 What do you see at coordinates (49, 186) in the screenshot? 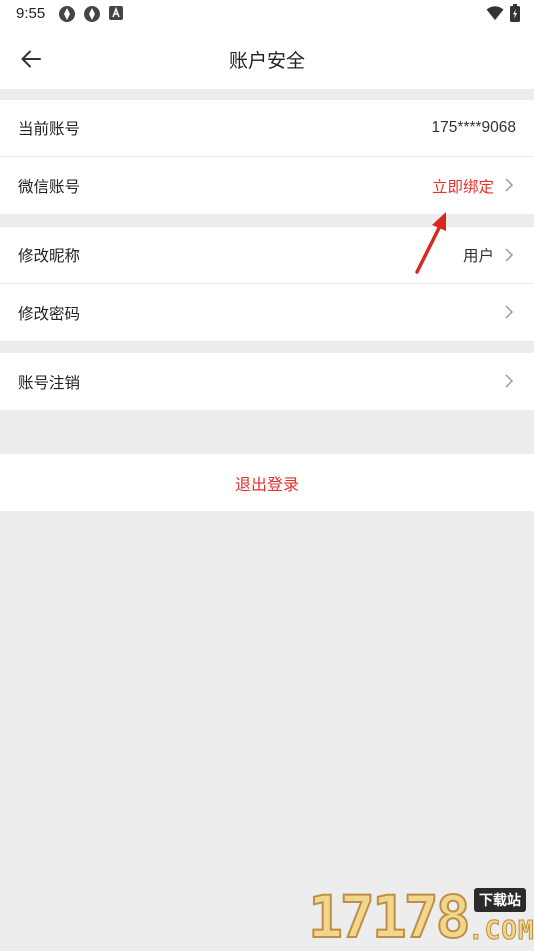
I see `wechat-account-label: 微信账号` at bounding box center [49, 186].